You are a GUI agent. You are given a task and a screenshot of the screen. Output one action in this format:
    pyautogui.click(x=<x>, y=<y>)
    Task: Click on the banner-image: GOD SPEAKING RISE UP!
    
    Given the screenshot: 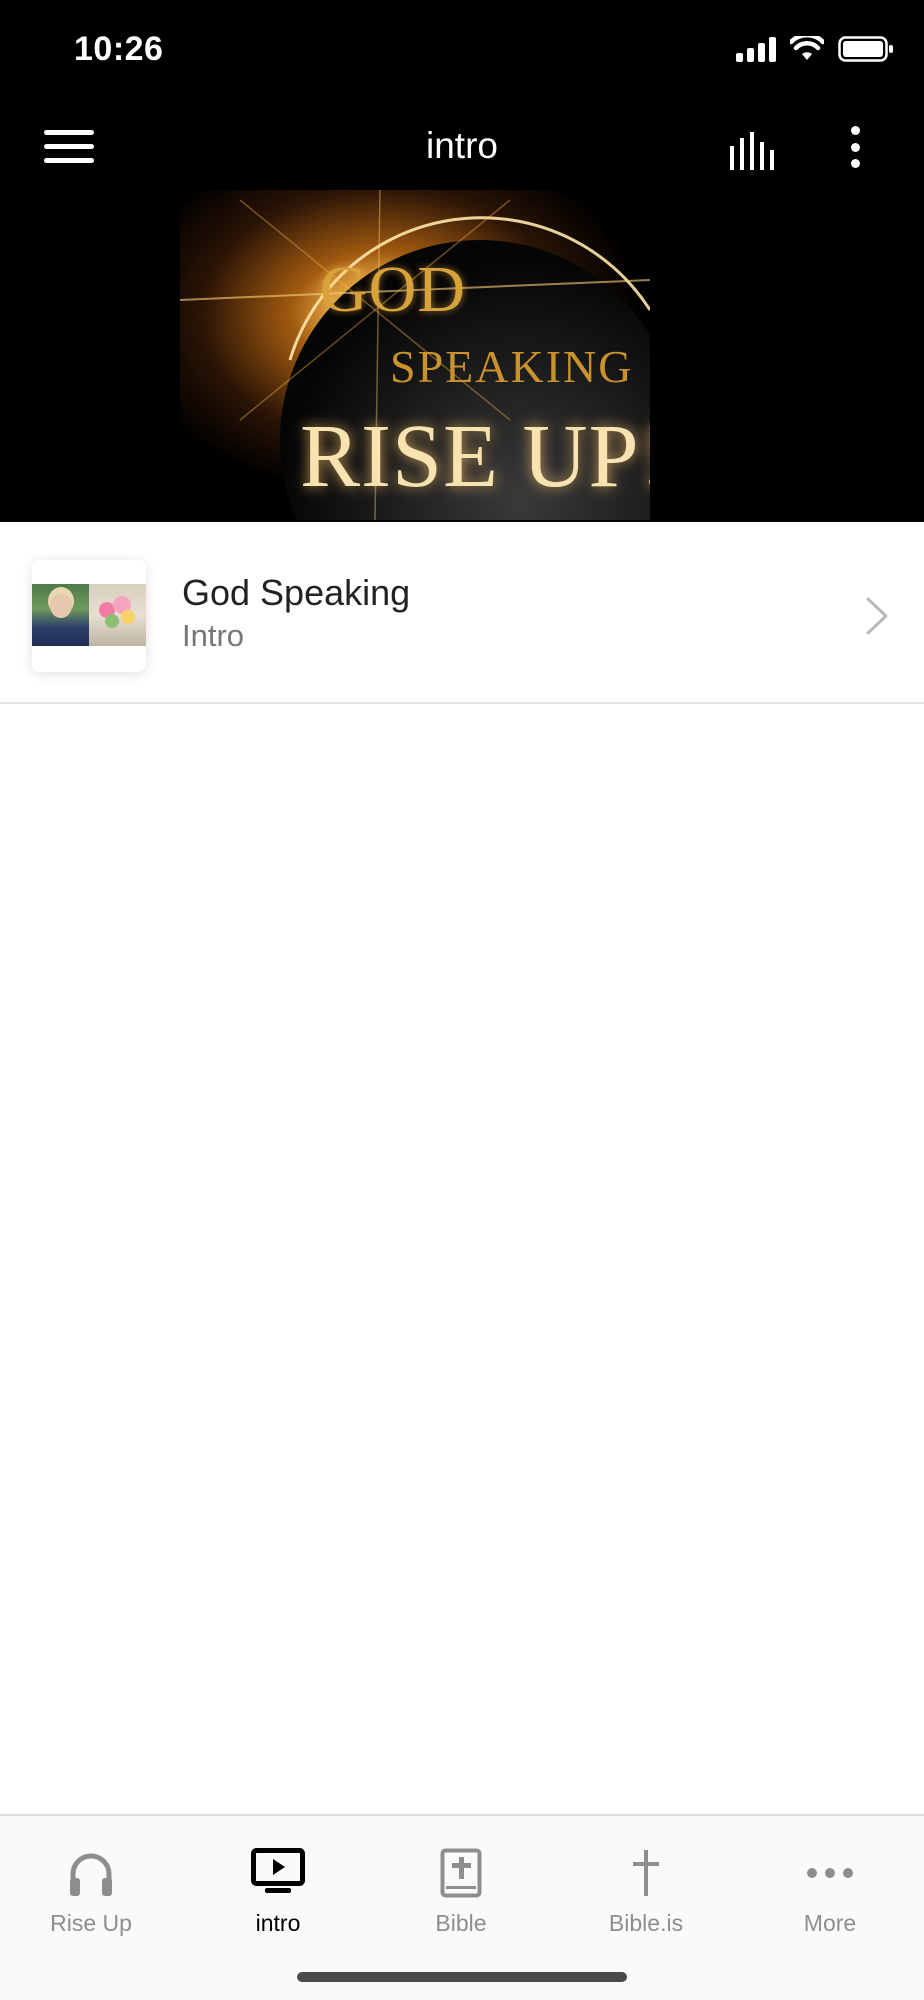 What is the action you would take?
    pyautogui.click(x=415, y=355)
    